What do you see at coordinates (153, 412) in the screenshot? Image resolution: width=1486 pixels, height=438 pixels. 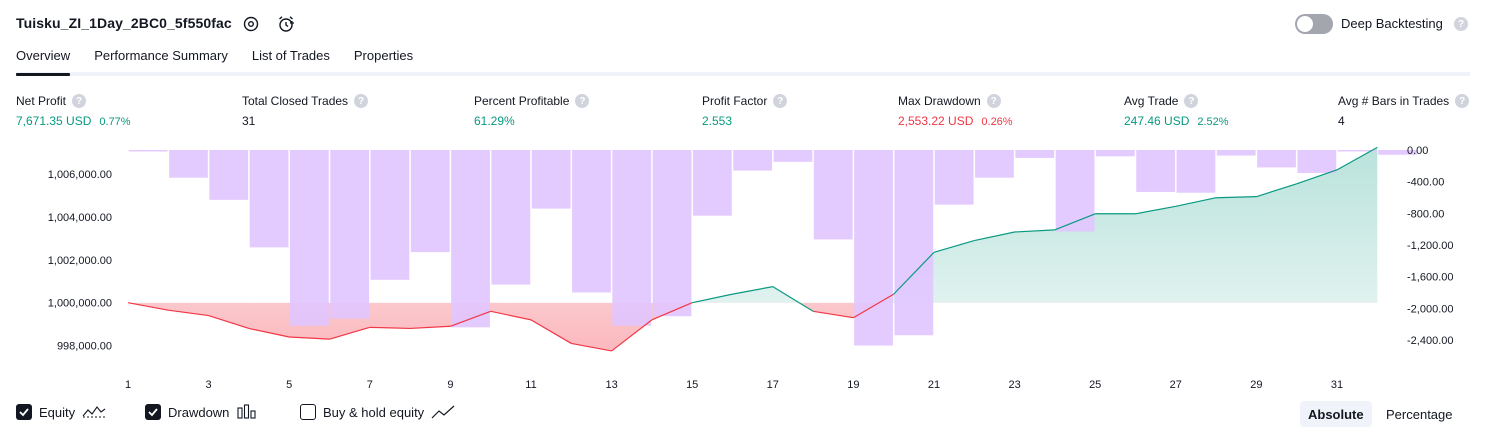 I see `drawdown-checkbox` at bounding box center [153, 412].